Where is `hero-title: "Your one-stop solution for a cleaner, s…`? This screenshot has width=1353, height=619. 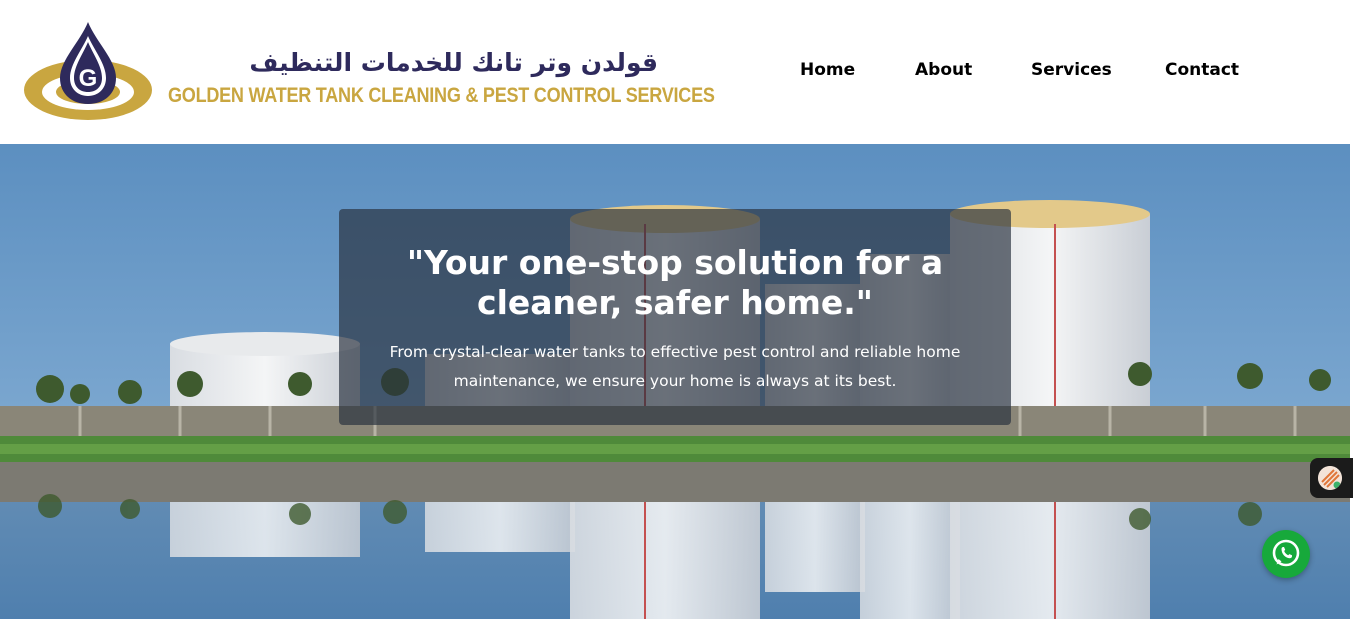 hero-title: "Your one-stop solution for a cleaner, s… is located at coordinates (675, 282).